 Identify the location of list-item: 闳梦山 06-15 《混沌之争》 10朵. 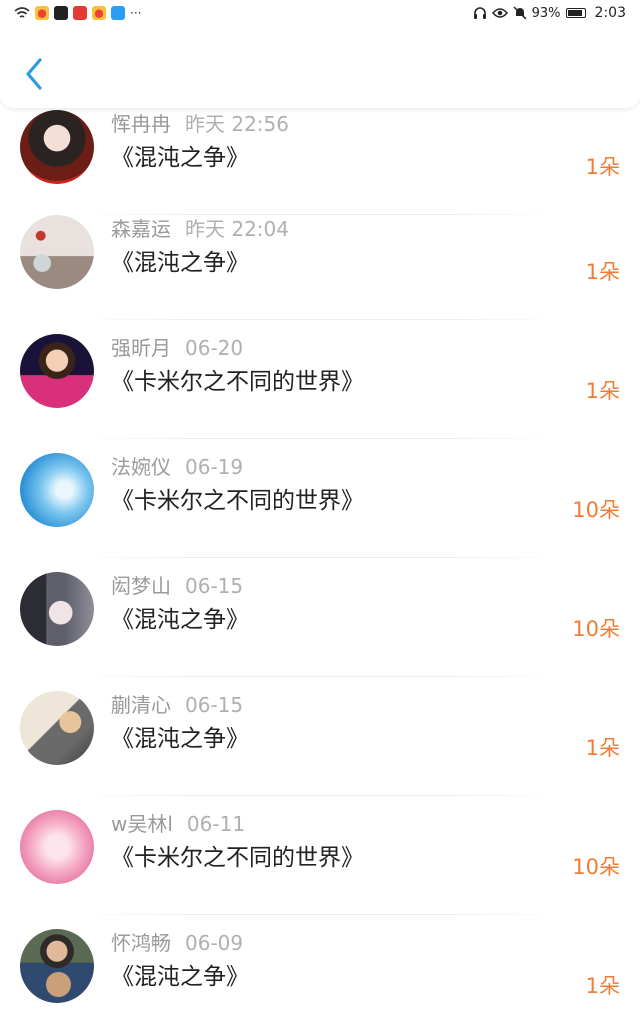
(320, 617).